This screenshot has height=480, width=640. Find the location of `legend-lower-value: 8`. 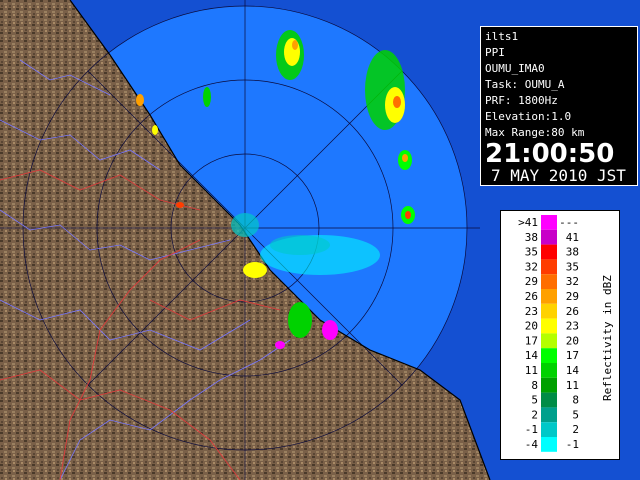

legend-lower-value: 8 is located at coordinates (534, 385).